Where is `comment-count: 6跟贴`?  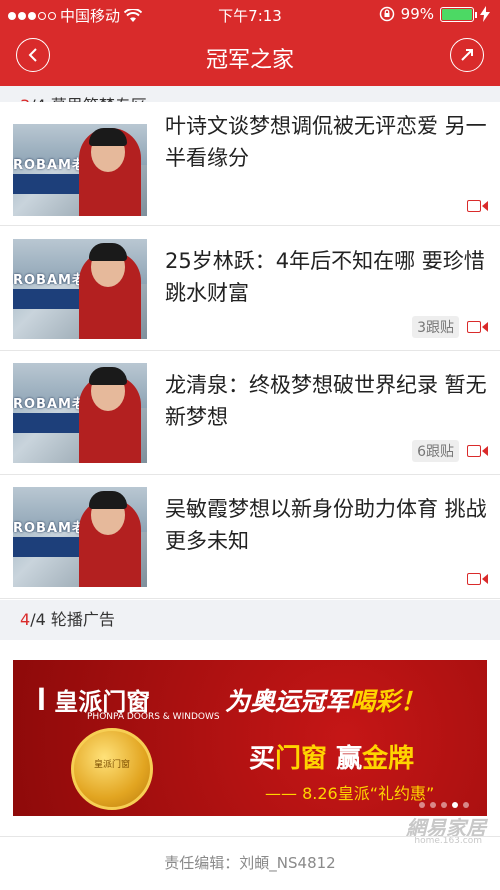
comment-count: 6跟贴 is located at coordinates (435, 451).